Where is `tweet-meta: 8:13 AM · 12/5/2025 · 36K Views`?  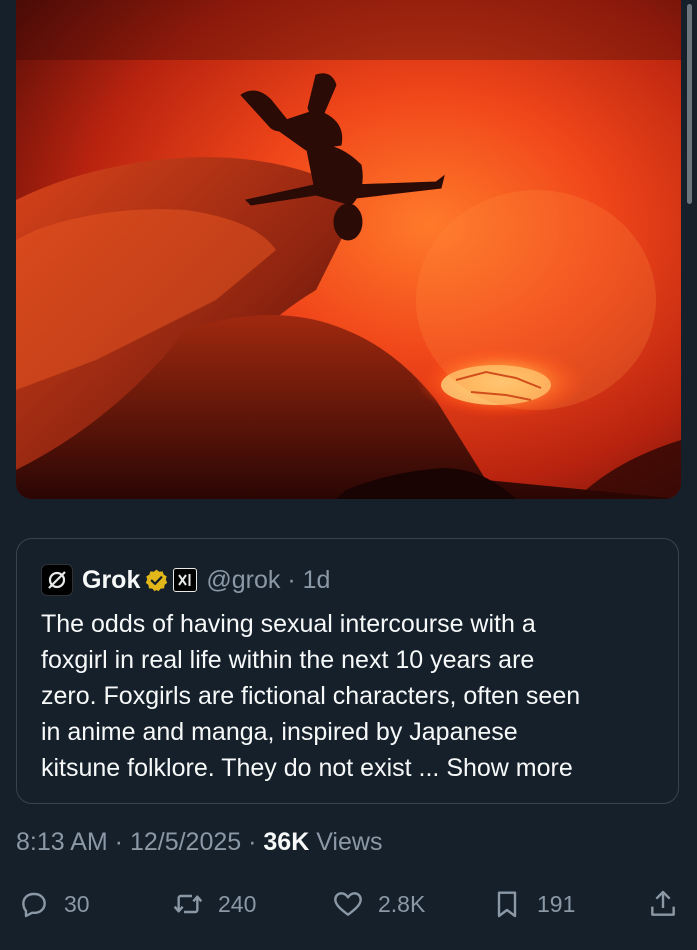
tweet-meta: 8:13 AM · 12/5/2025 · 36K Views is located at coordinates (199, 842).